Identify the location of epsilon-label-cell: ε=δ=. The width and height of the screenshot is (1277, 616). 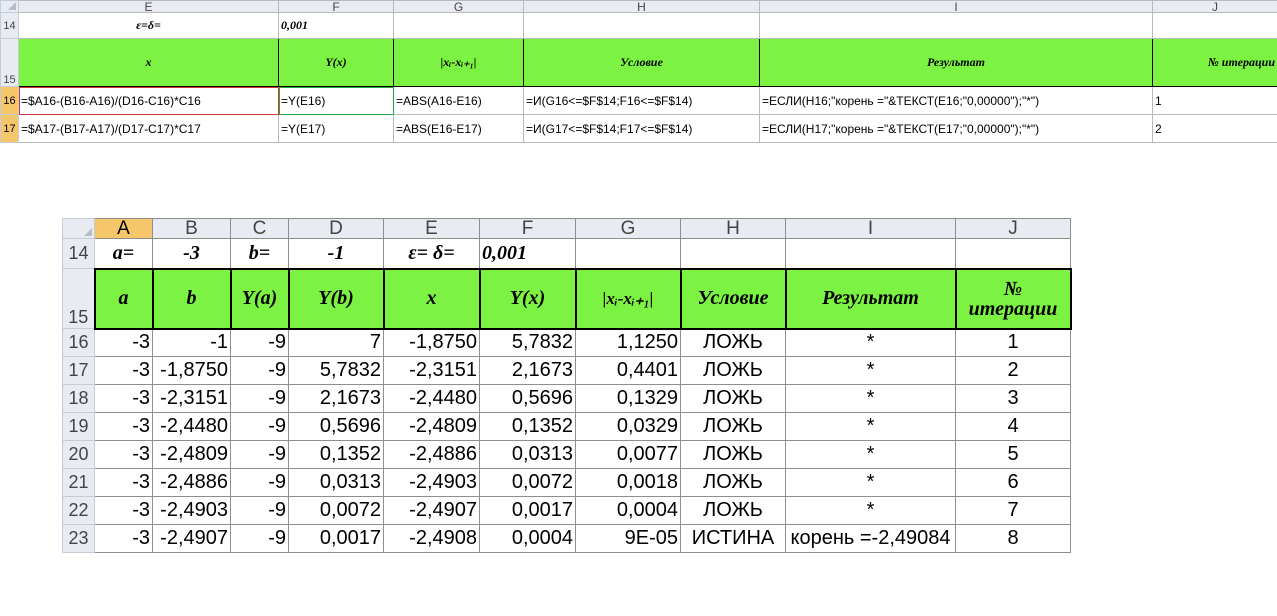
(148, 25).